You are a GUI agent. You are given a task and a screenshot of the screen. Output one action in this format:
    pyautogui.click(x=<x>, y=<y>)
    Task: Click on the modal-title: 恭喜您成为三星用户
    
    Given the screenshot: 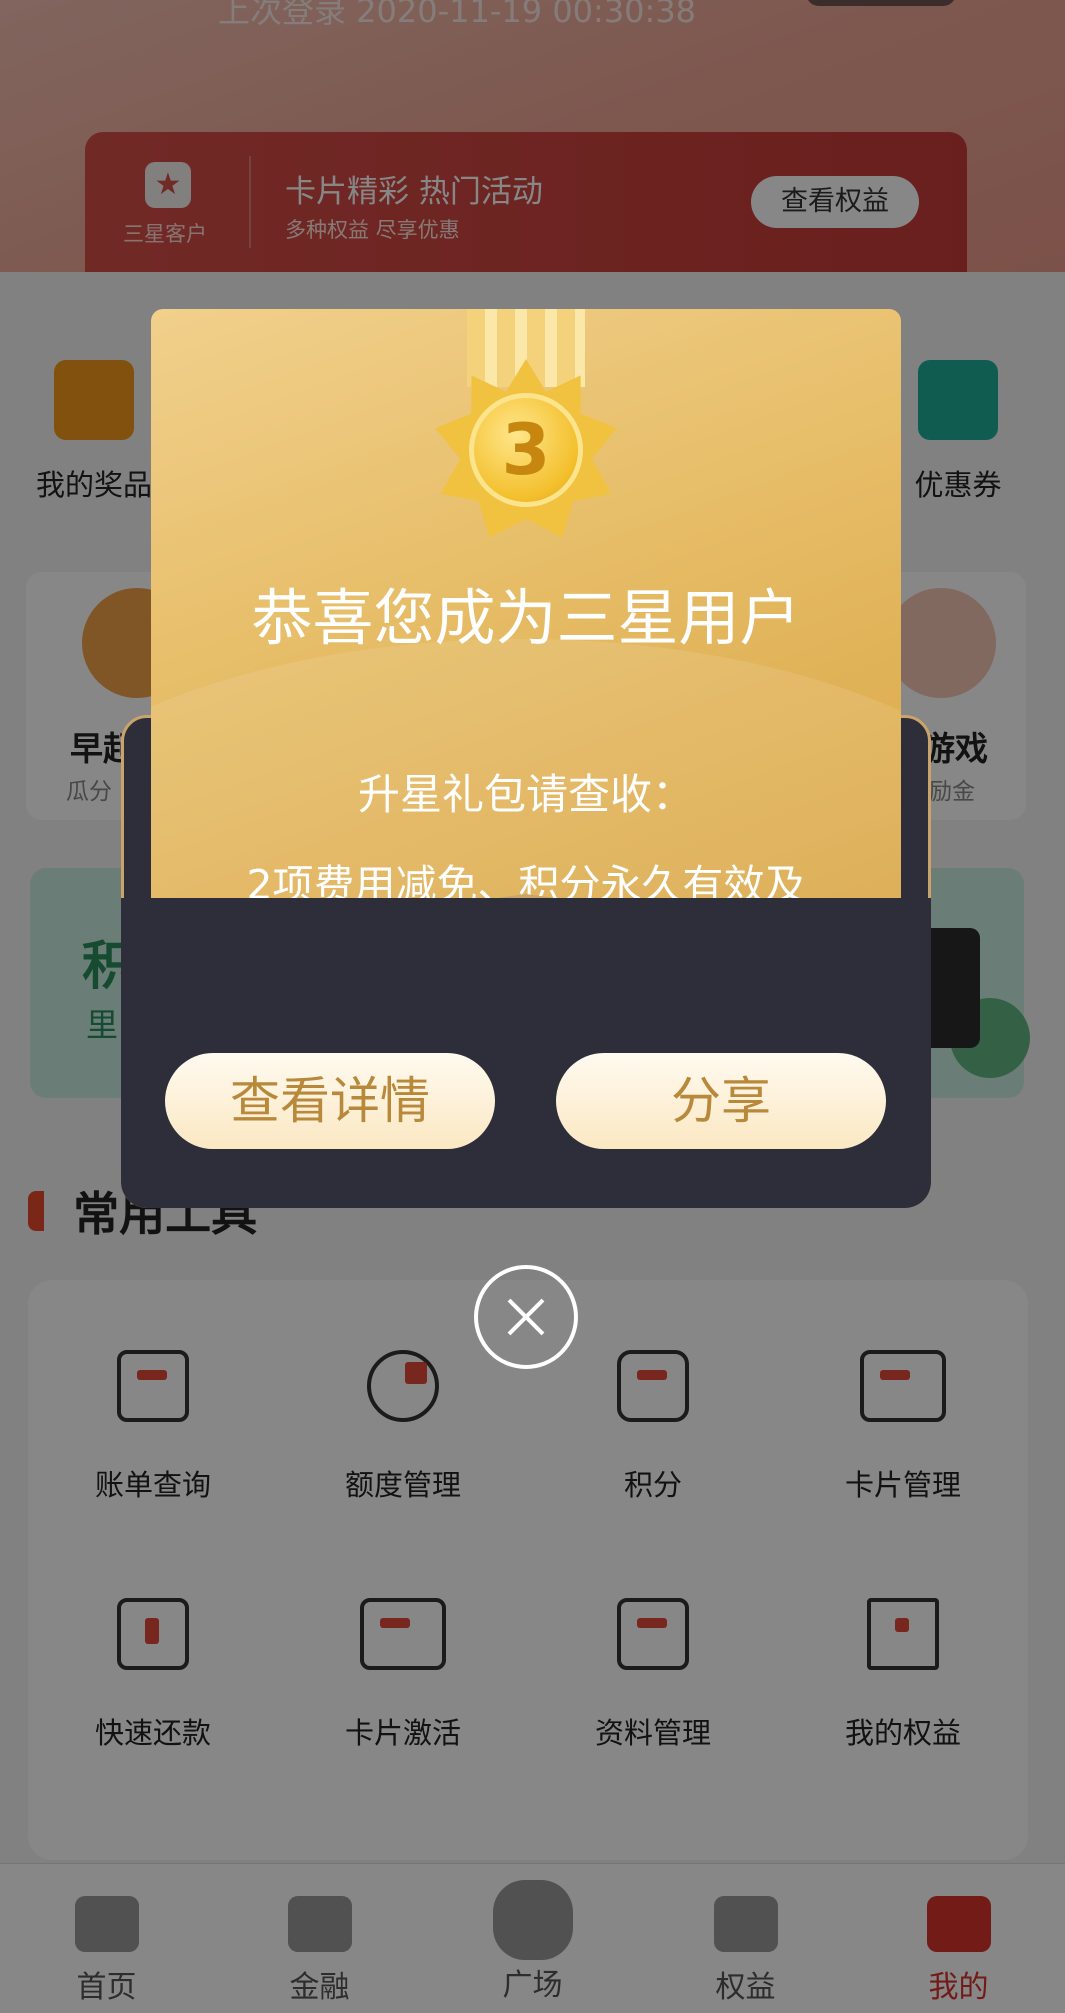 What is the action you would take?
    pyautogui.click(x=526, y=618)
    